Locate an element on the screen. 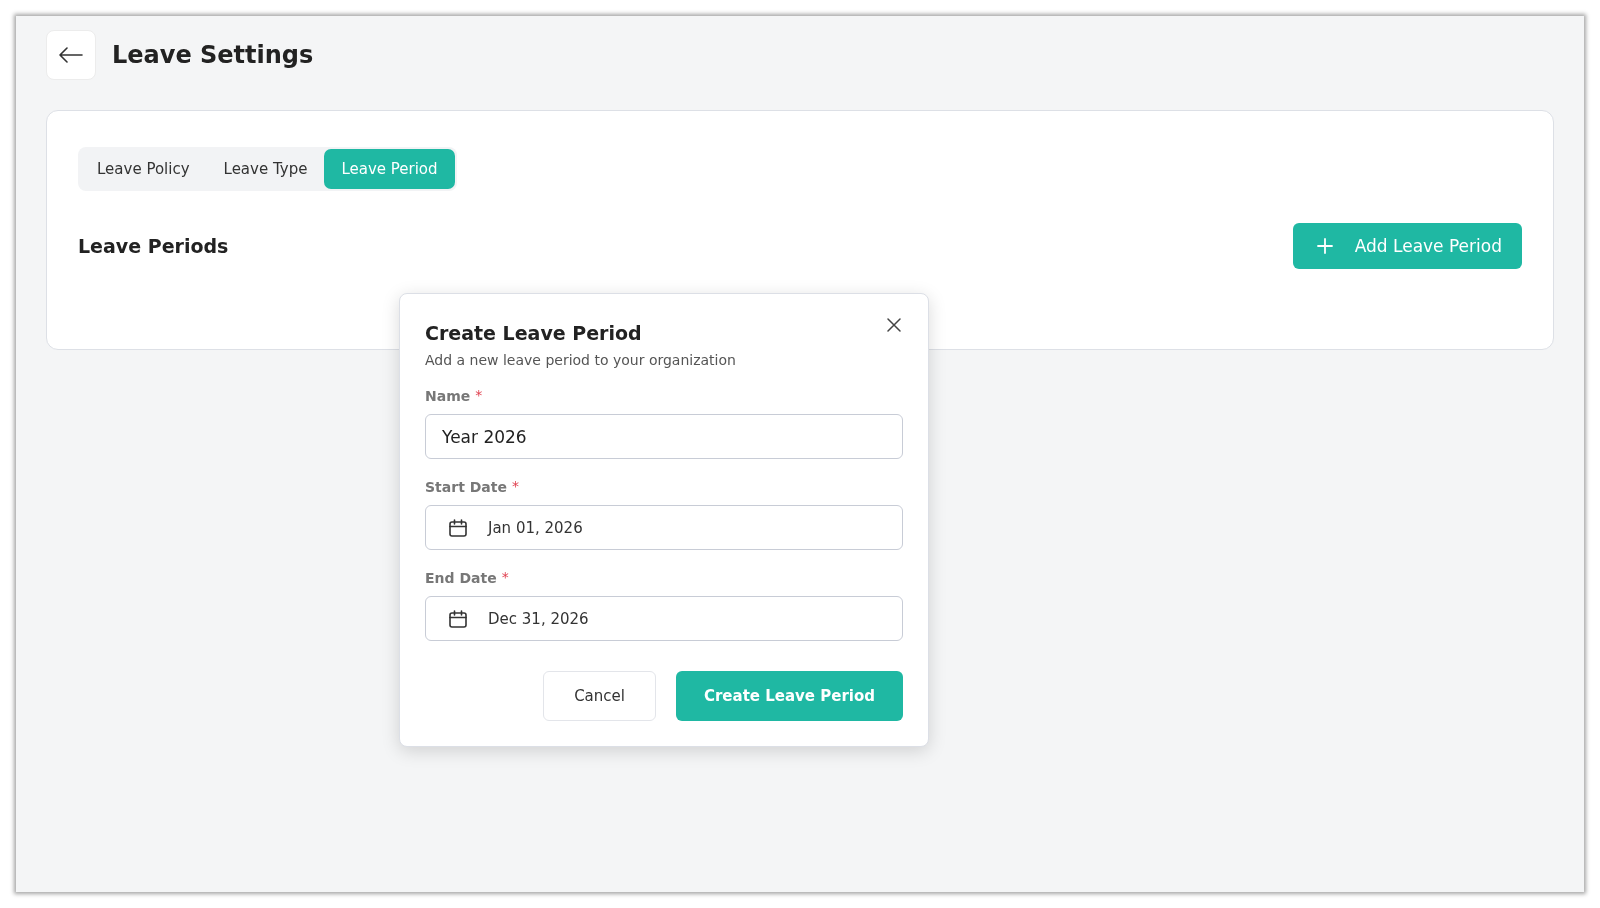  close-icon is located at coordinates (894, 325).